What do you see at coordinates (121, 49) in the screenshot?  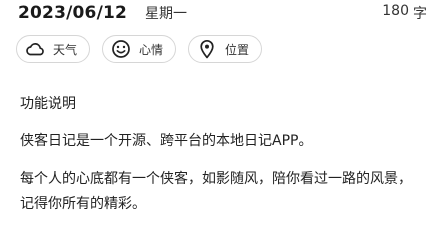 I see `smiley-icon` at bounding box center [121, 49].